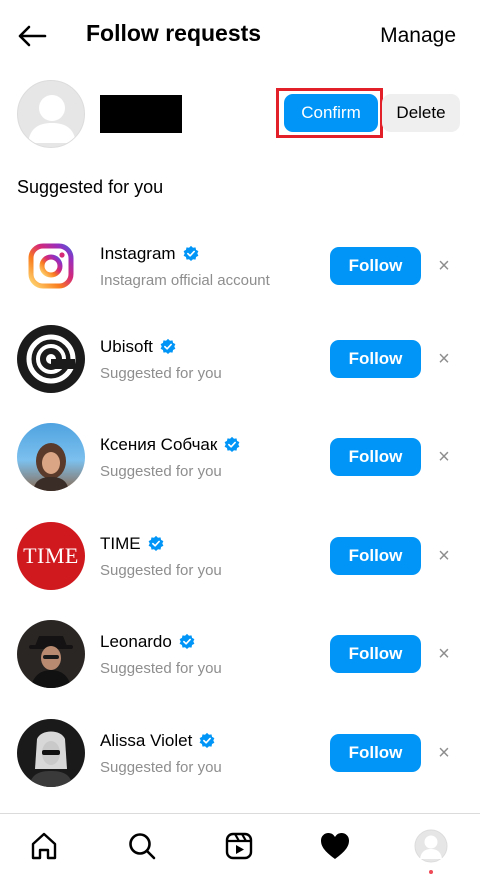 The height and width of the screenshot is (879, 480). What do you see at coordinates (240, 114) in the screenshot?
I see `follow-request-row: Confirm Delete` at bounding box center [240, 114].